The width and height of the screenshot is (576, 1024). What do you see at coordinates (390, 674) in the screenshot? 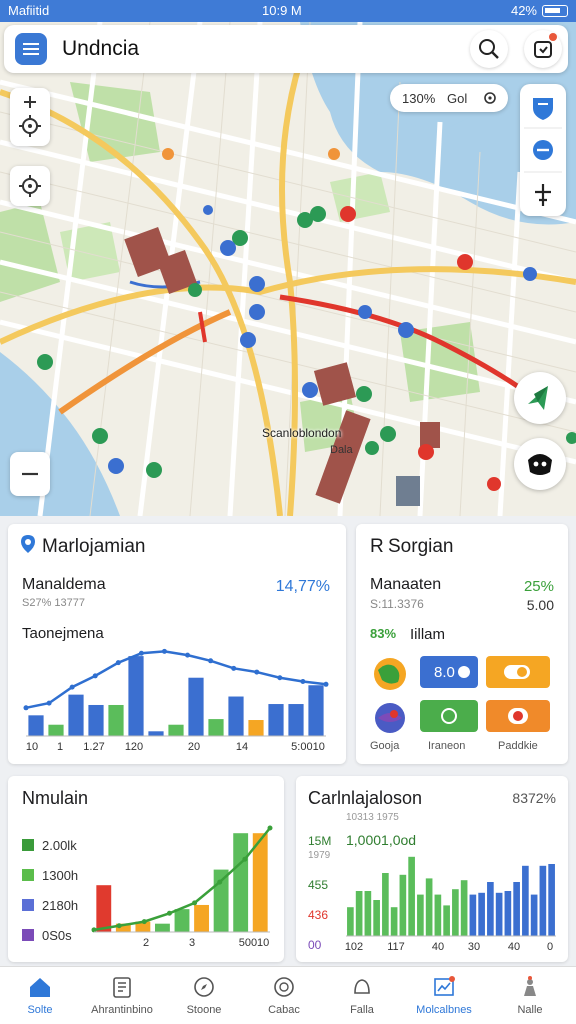
I see `globe-icon` at bounding box center [390, 674].